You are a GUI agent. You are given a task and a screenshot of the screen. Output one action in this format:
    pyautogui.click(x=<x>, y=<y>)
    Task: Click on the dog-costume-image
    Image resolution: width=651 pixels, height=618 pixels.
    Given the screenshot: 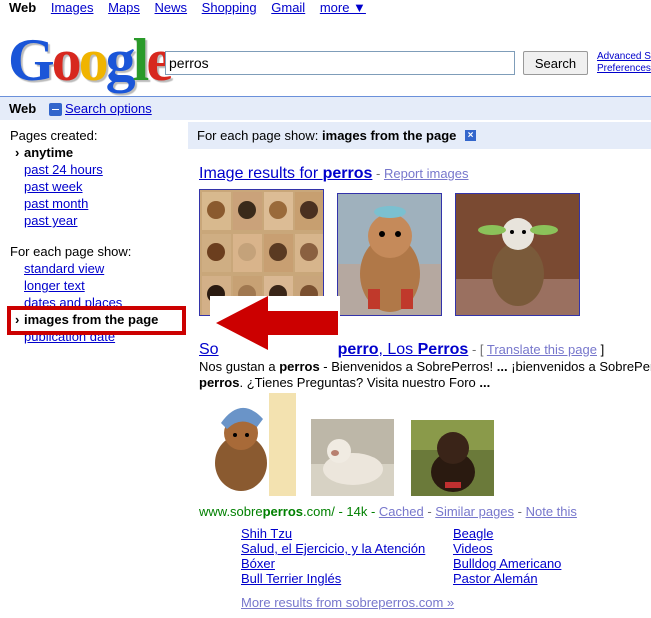 What is the action you would take?
    pyautogui.click(x=389, y=254)
    